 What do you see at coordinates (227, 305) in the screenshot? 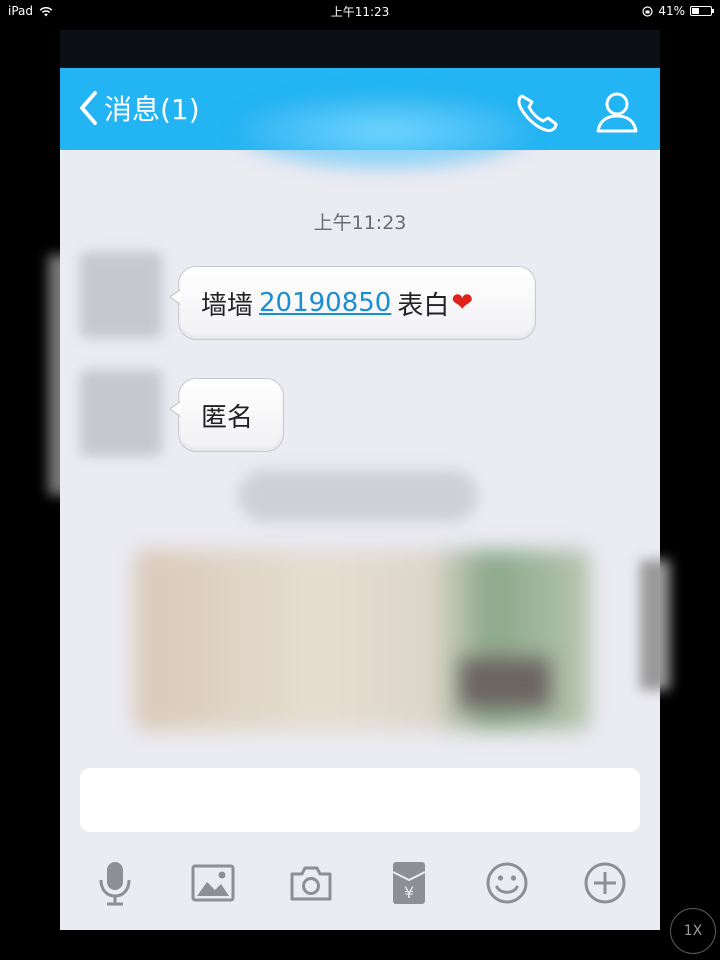
I see `message-text: 墙墙` at bounding box center [227, 305].